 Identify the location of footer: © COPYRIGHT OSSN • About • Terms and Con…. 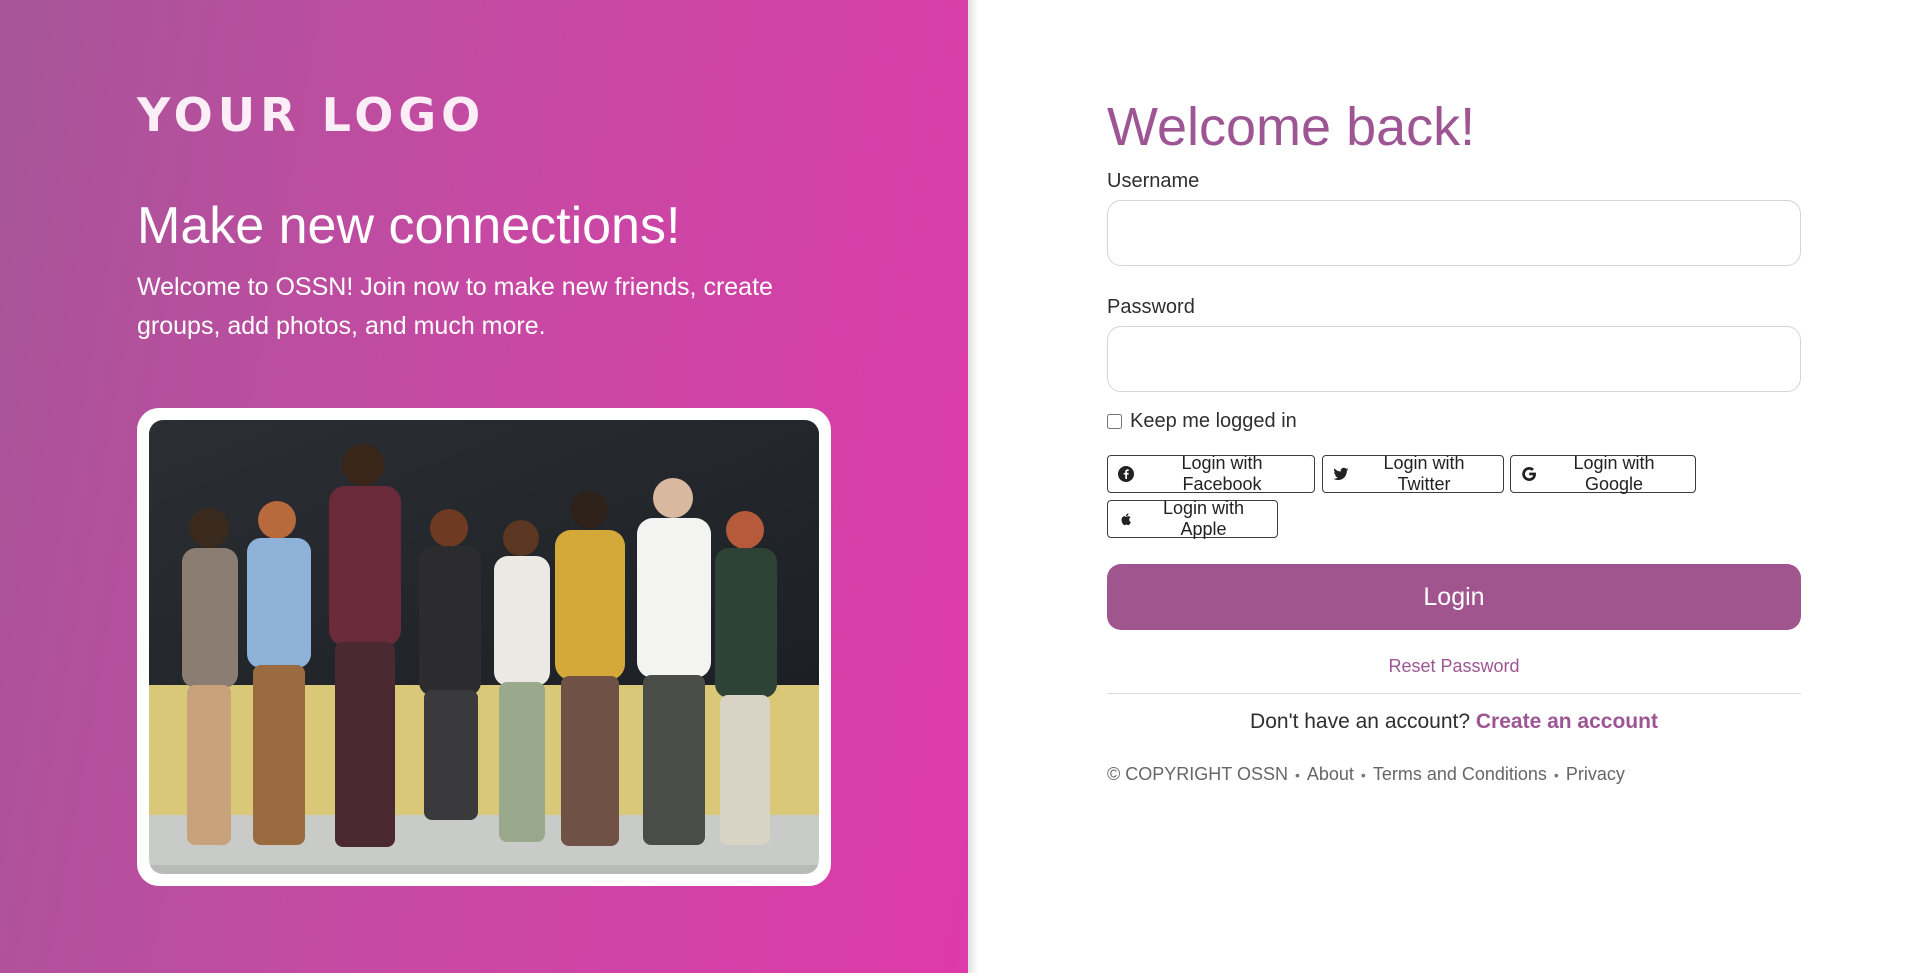
(1366, 774).